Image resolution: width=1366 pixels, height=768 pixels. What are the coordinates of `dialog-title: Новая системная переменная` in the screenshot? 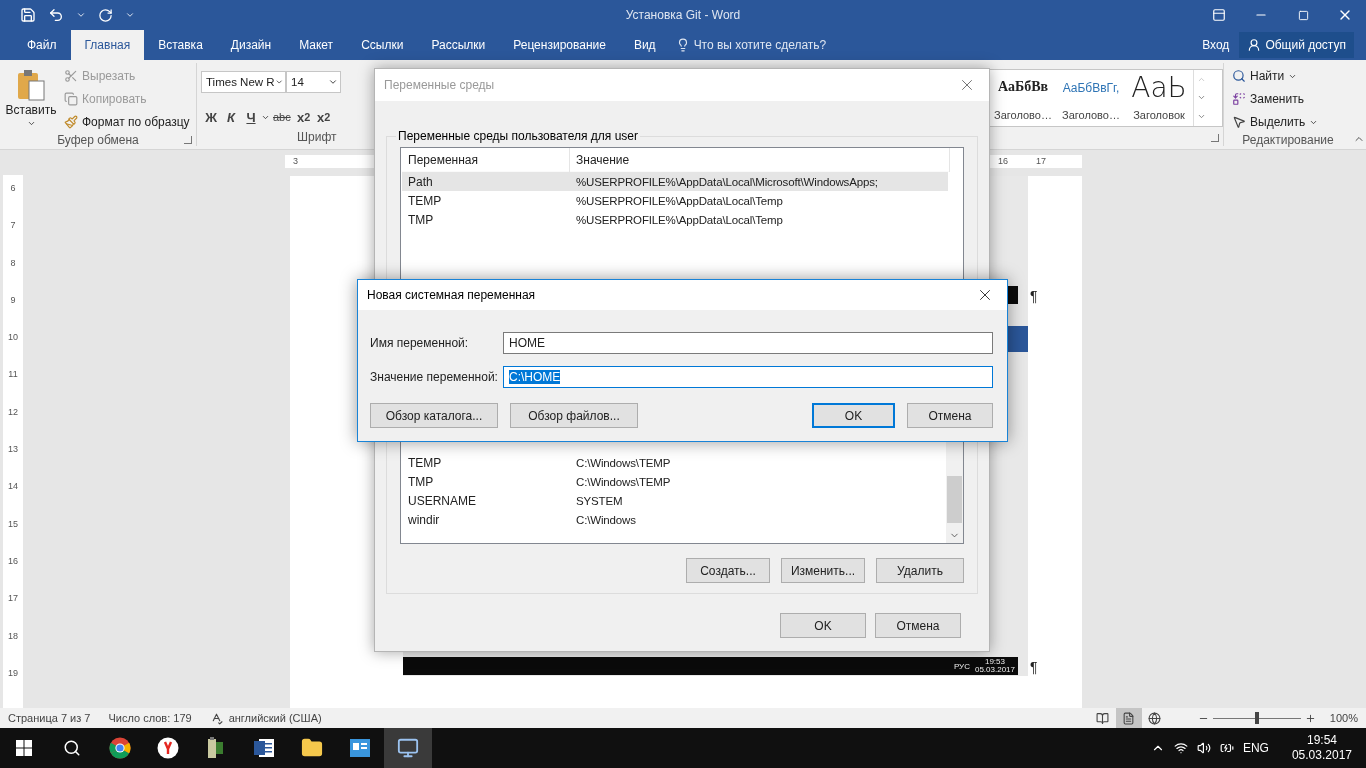 It's located at (451, 295).